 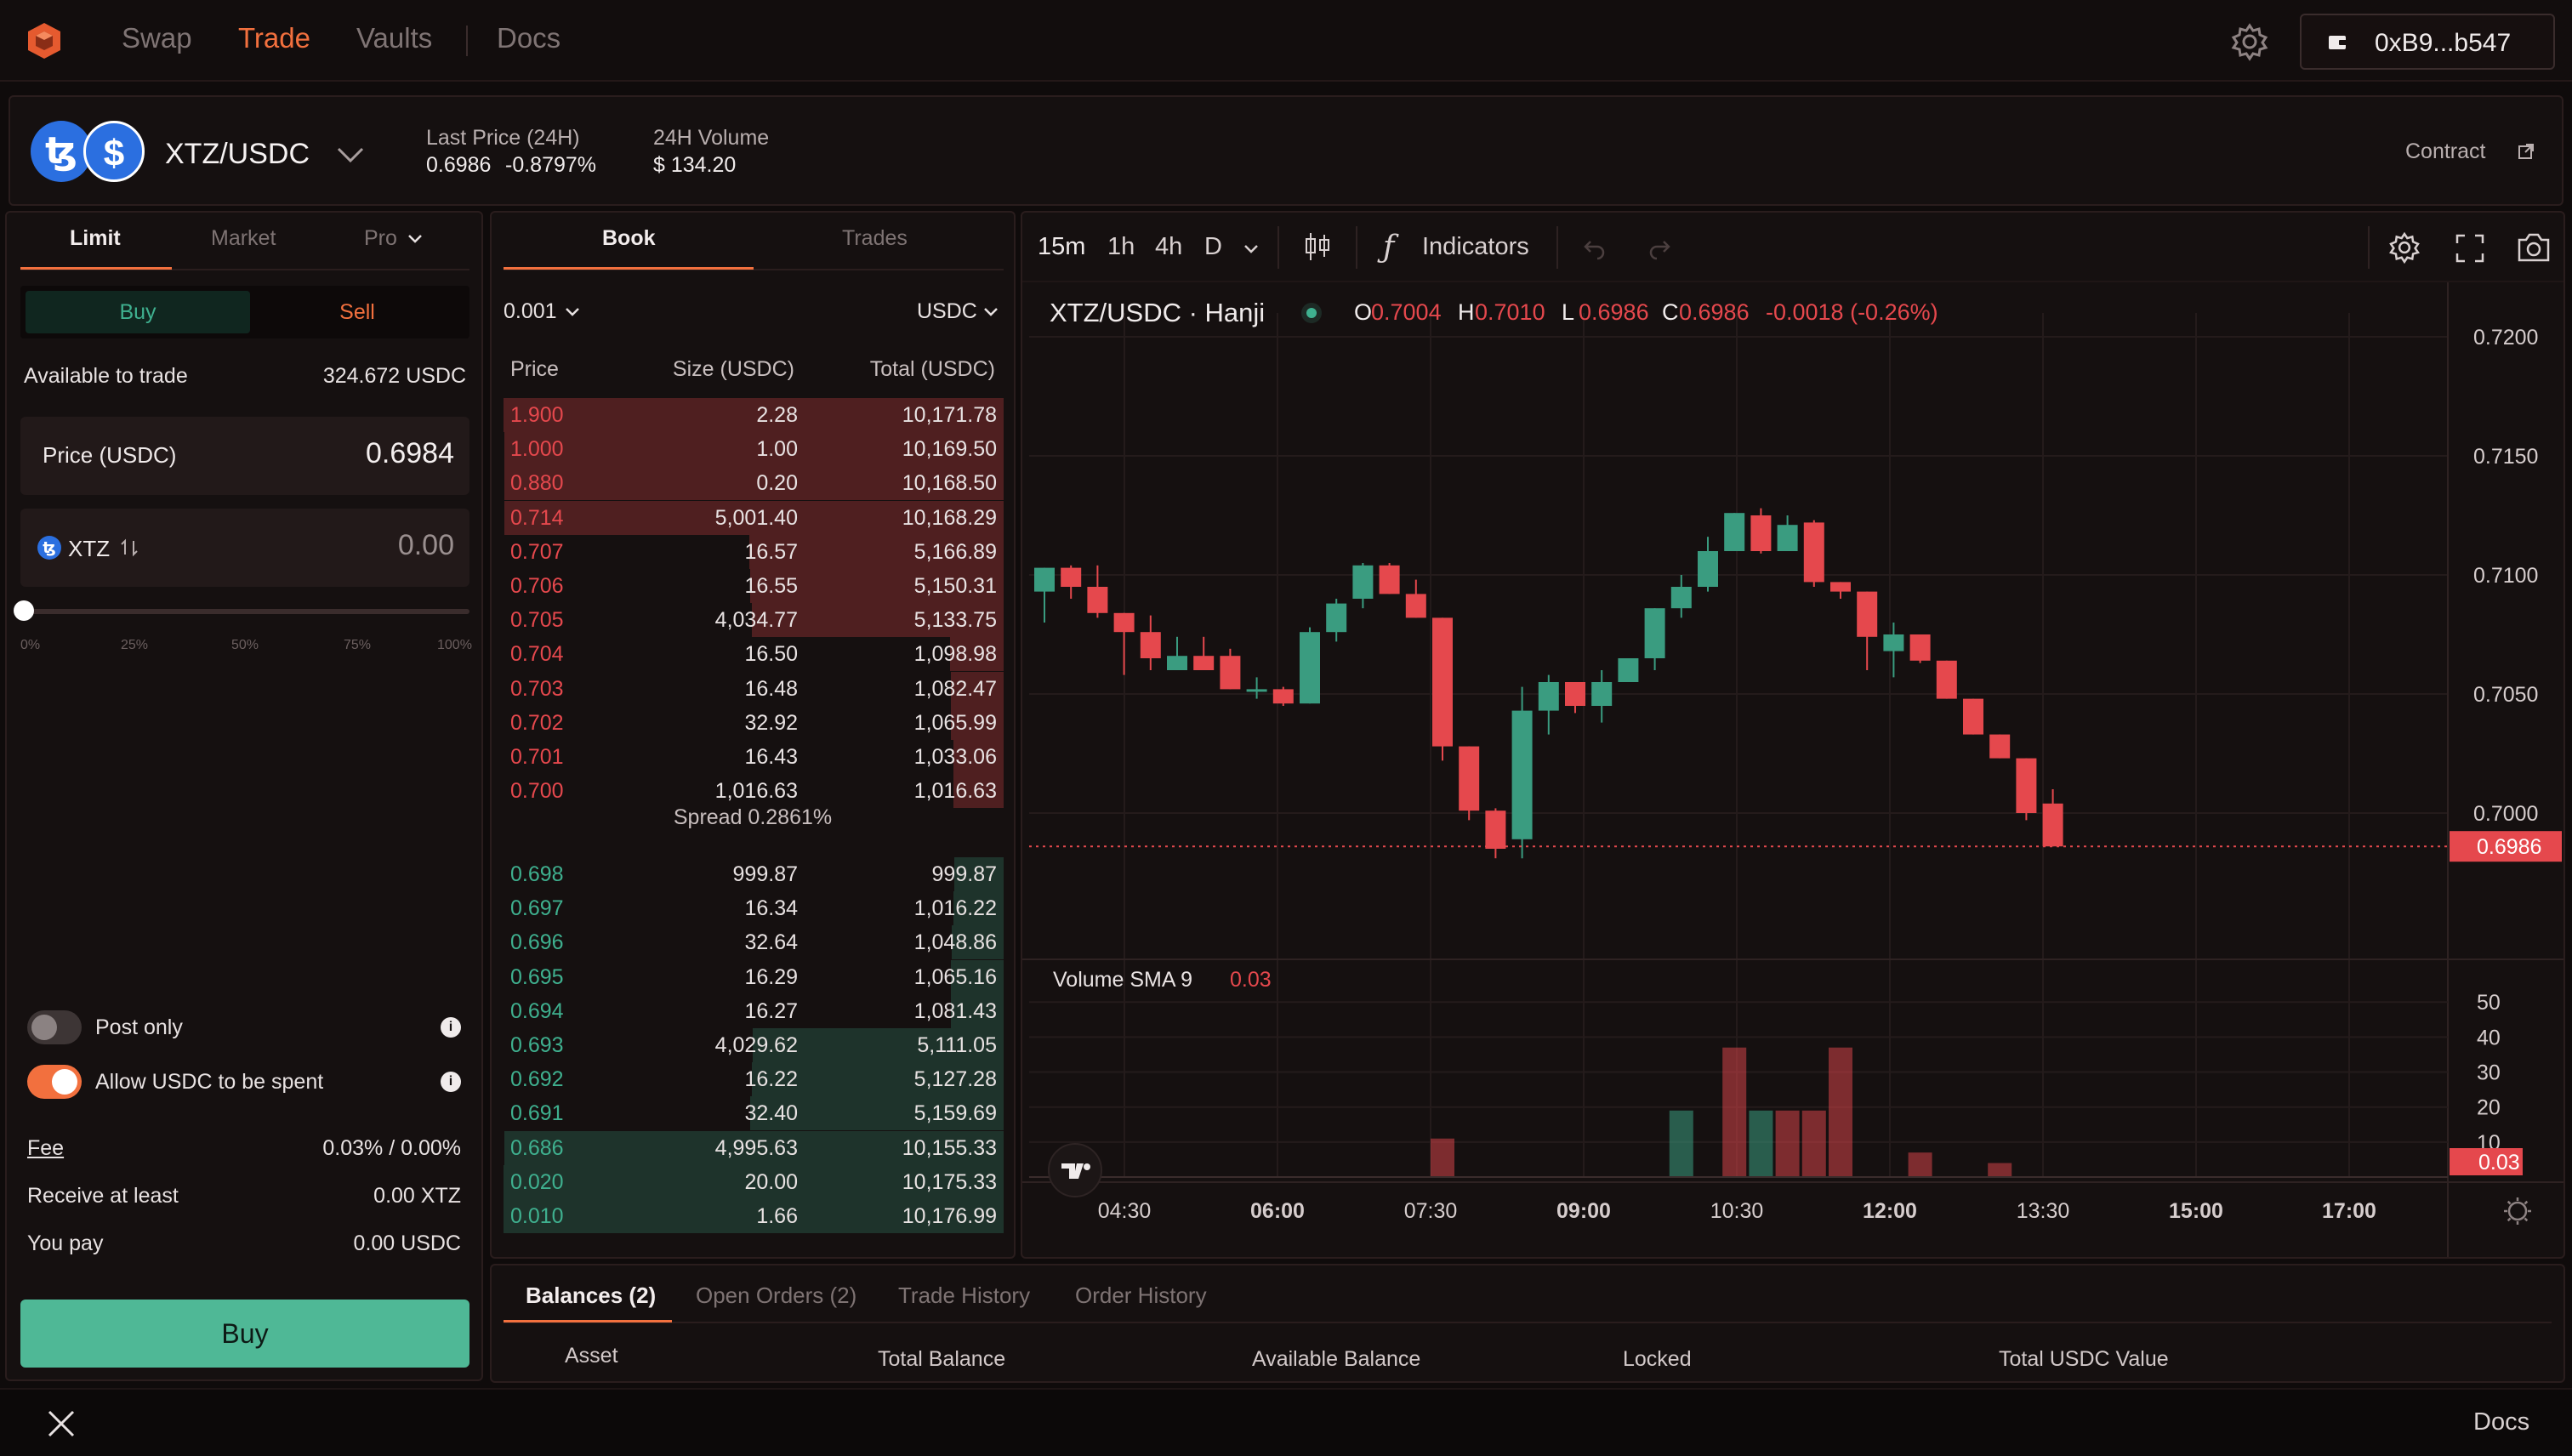 I want to click on amount-slider, so click(x=245, y=611).